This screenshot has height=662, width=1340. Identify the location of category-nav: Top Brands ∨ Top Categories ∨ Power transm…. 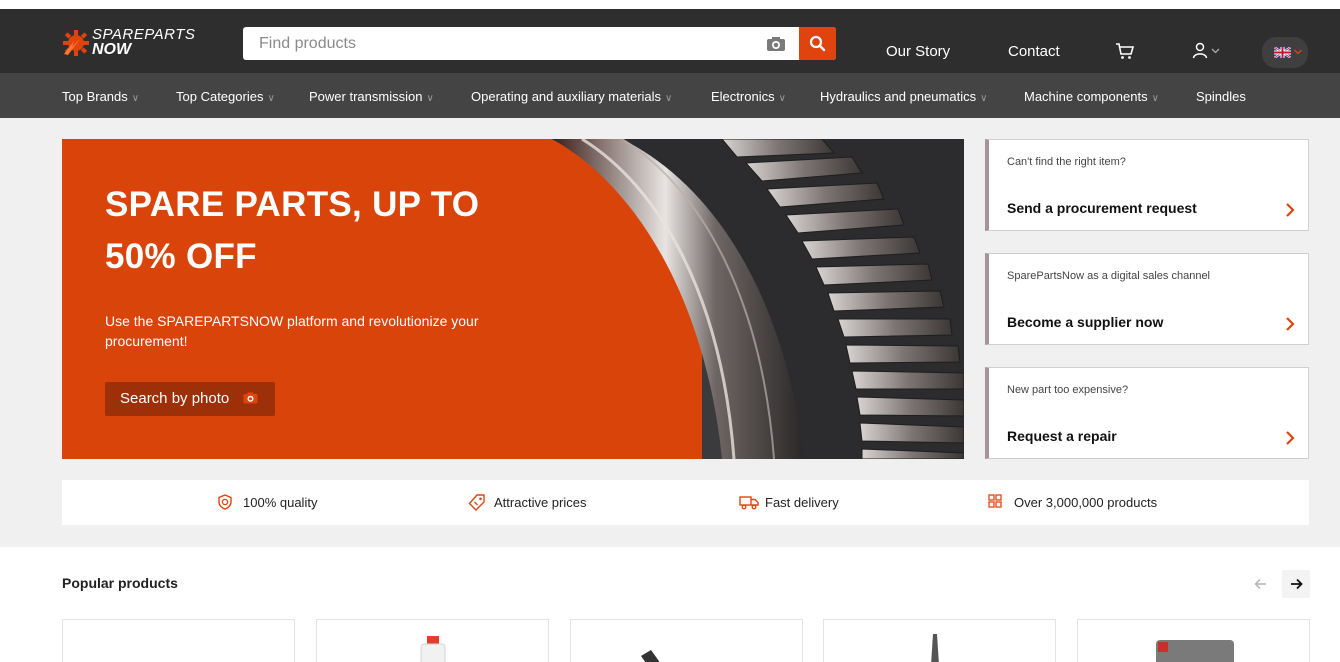
(670, 95).